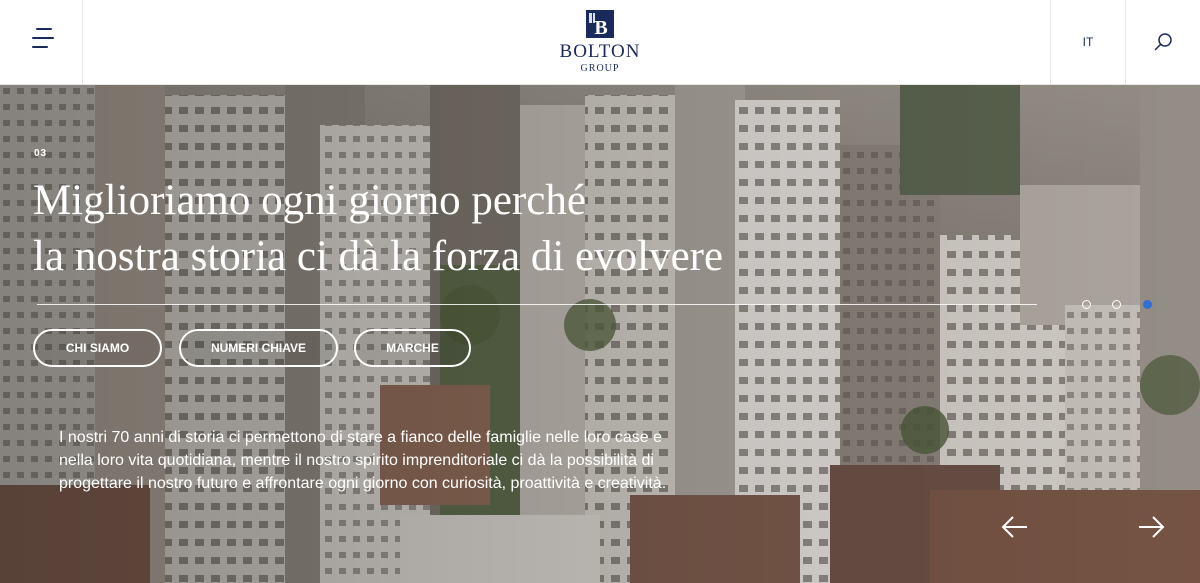 This screenshot has width=1200, height=583. What do you see at coordinates (97, 348) in the screenshot?
I see `chi-siamo-button: CHI SIAMO` at bounding box center [97, 348].